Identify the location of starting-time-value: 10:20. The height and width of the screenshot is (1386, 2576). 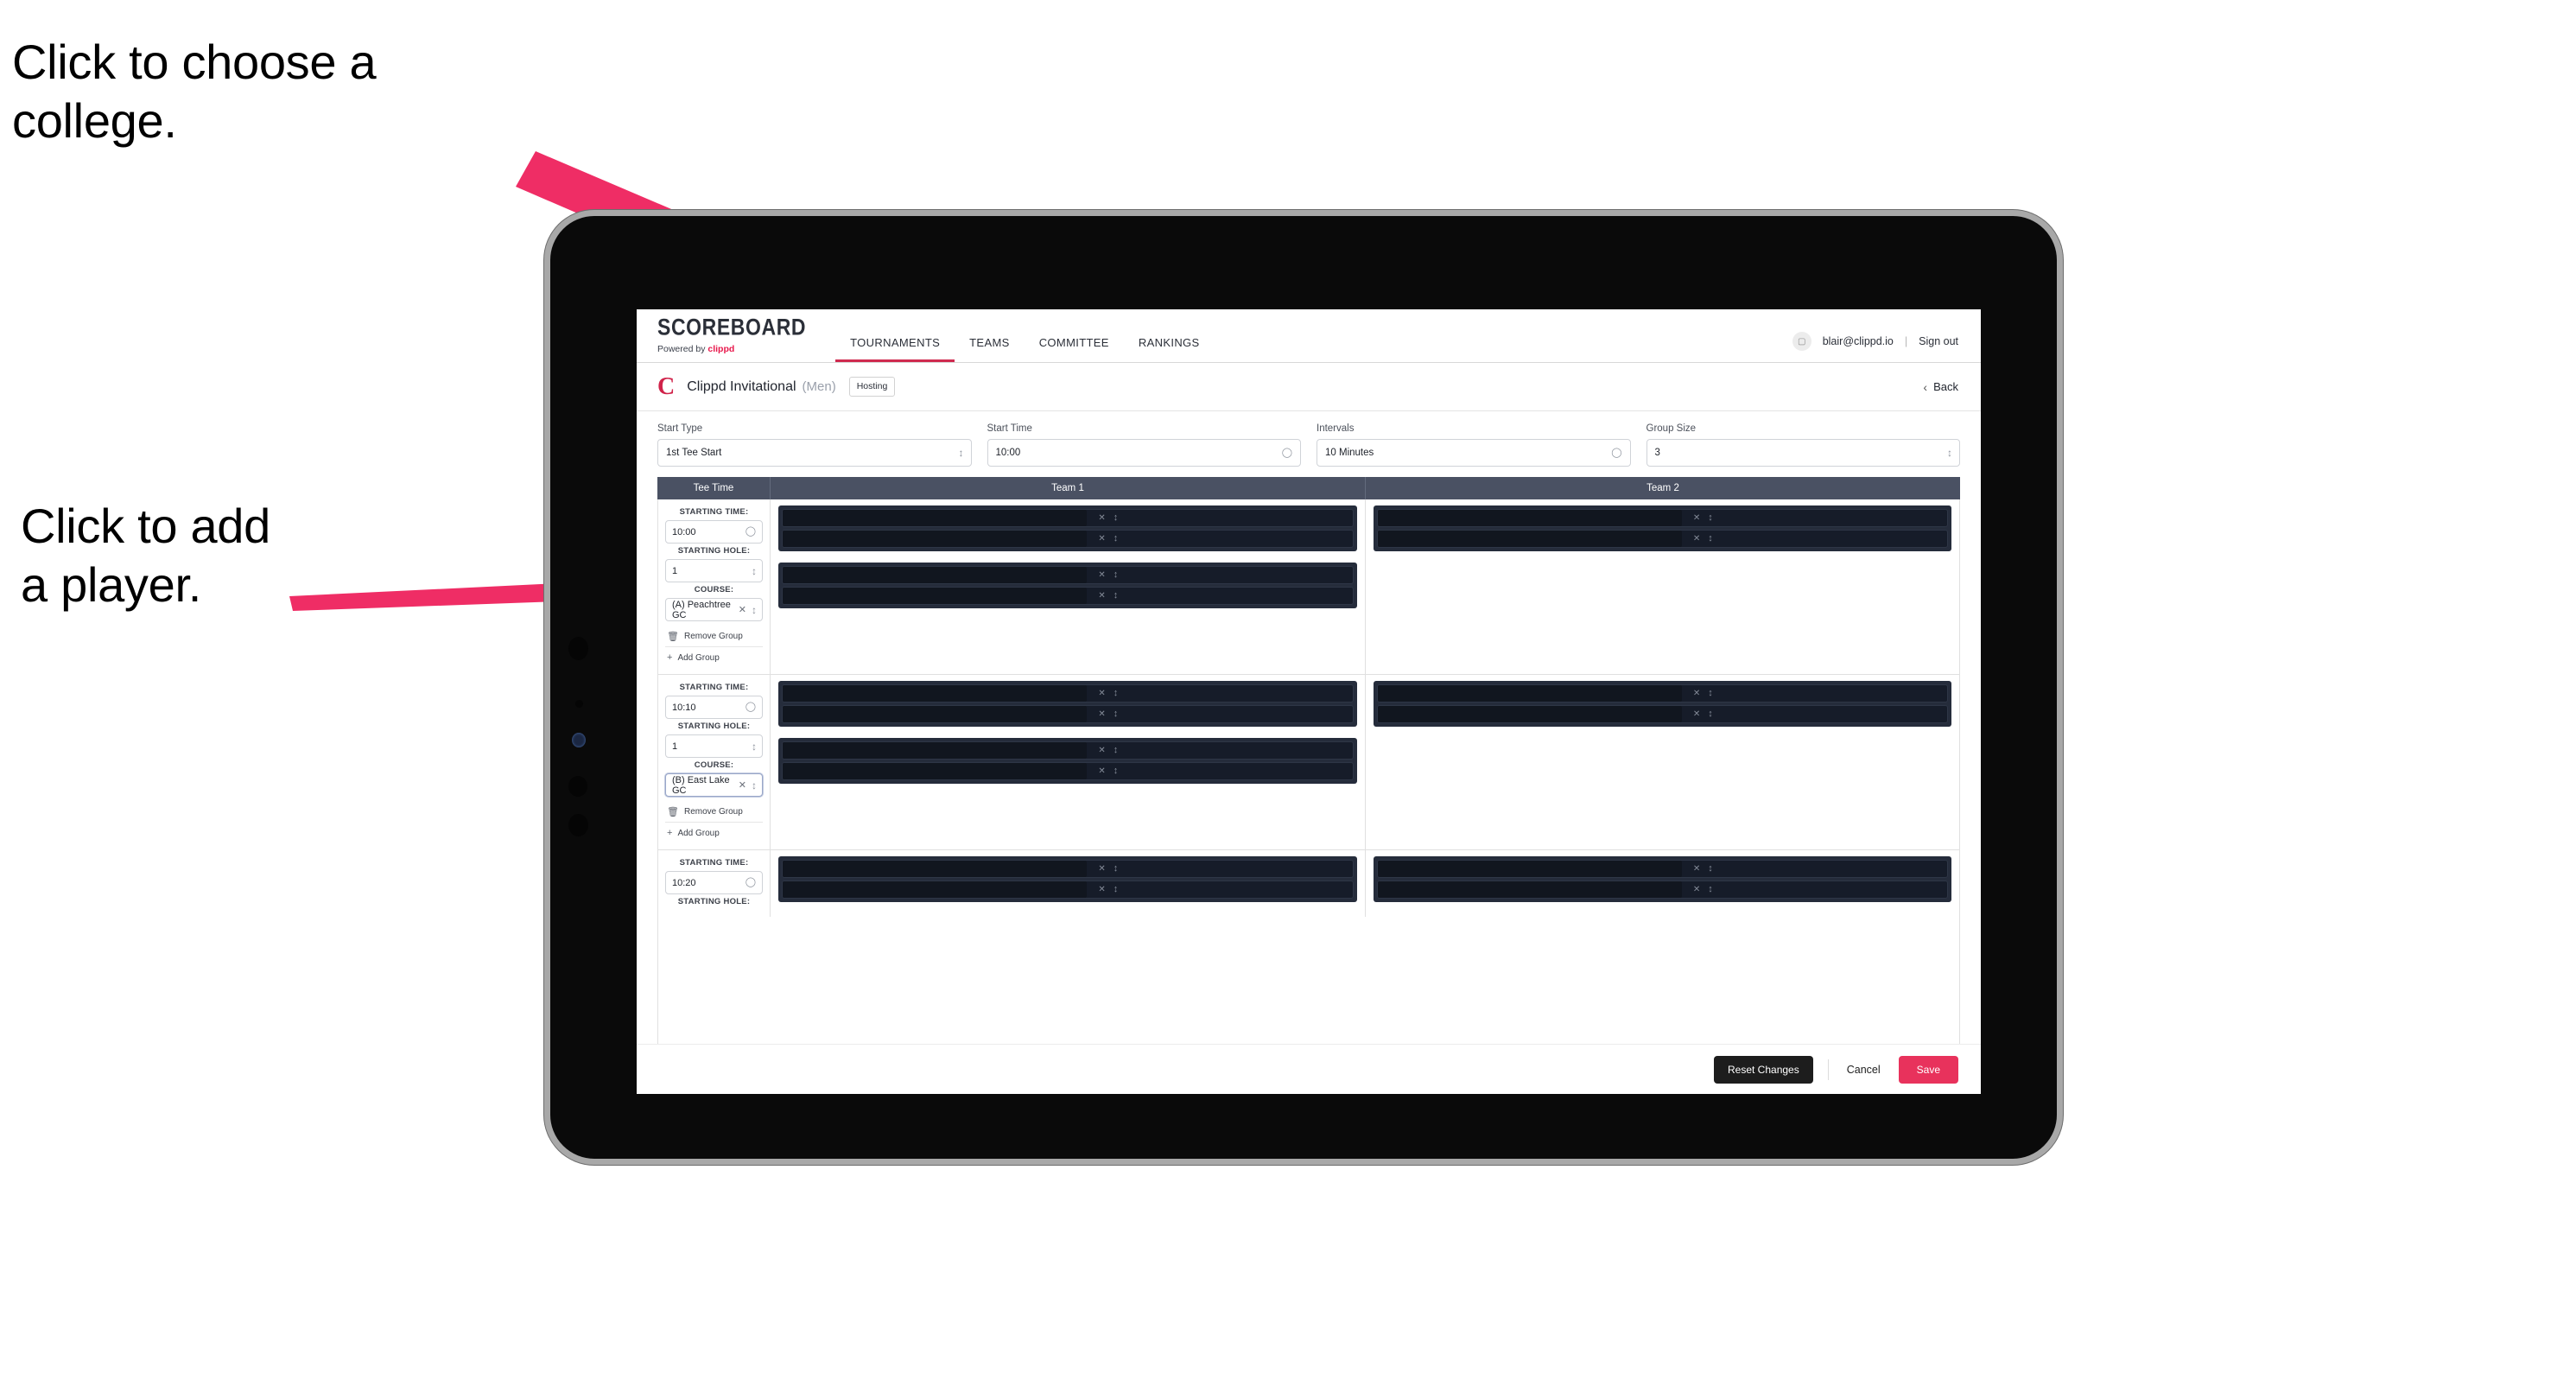
(684, 882).